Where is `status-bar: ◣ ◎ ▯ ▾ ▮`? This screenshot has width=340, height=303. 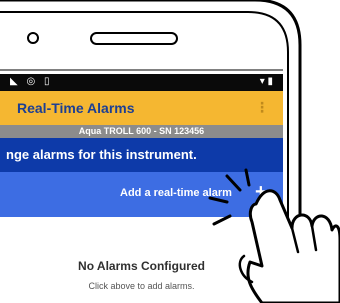
status-bar: ◣ ◎ ▯ ▾ ▮ is located at coordinates (141, 82).